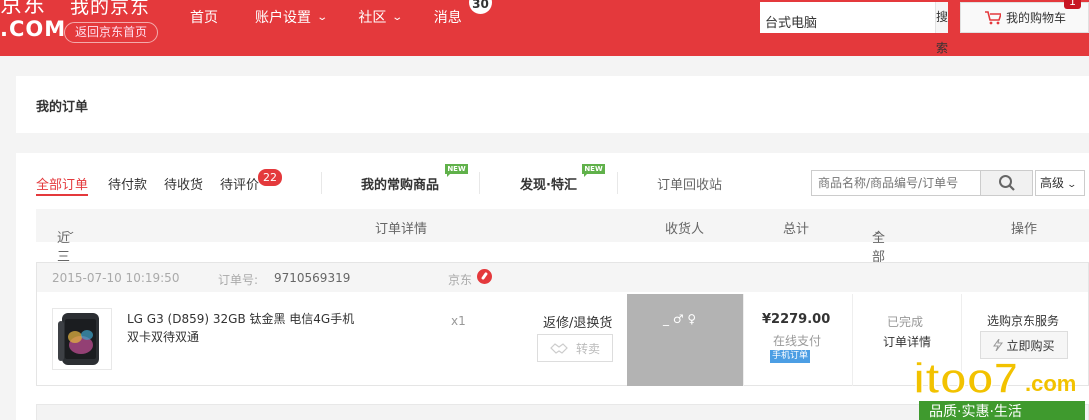 The image size is (1089, 420). I want to click on logo-text-top: 京东, so click(23, 9).